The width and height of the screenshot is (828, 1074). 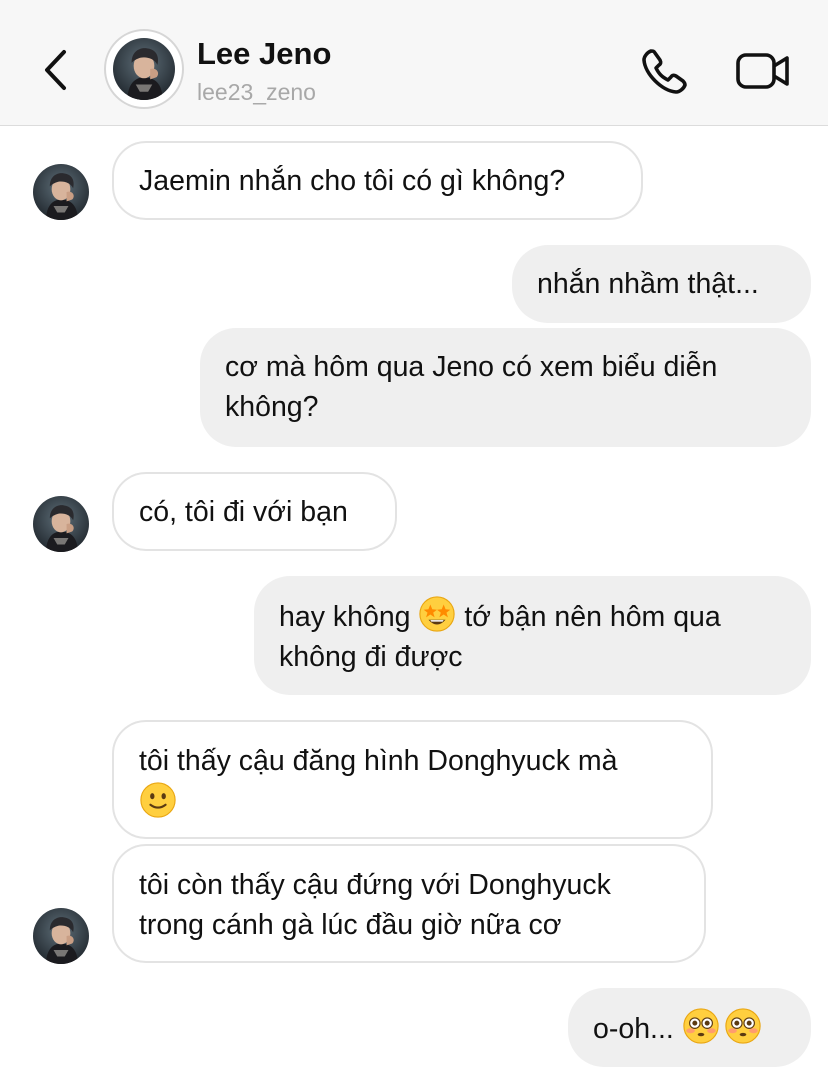 I want to click on video-call-button, so click(x=763, y=71).